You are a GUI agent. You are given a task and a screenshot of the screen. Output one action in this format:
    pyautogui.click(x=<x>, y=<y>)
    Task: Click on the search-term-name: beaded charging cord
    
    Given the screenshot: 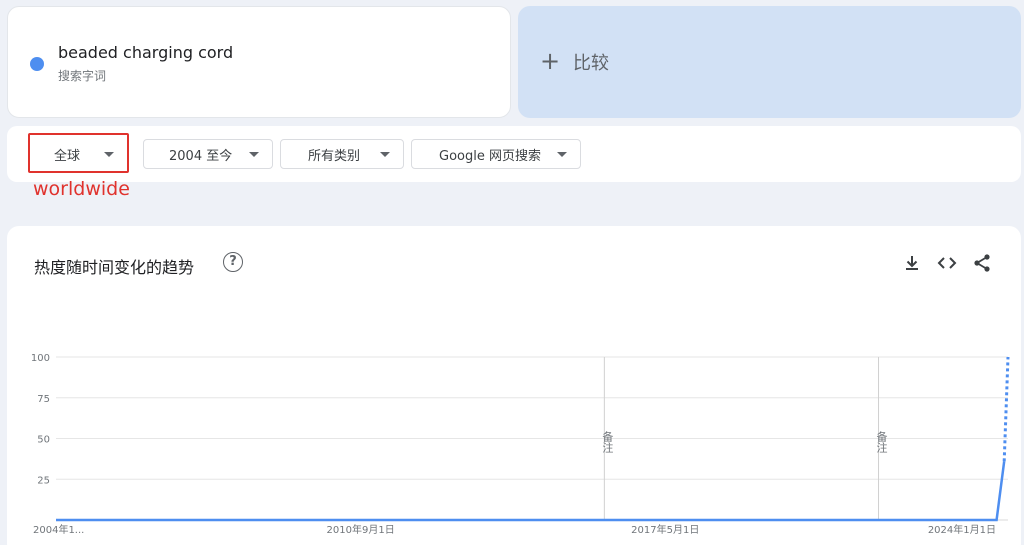 What is the action you would take?
    pyautogui.click(x=146, y=52)
    